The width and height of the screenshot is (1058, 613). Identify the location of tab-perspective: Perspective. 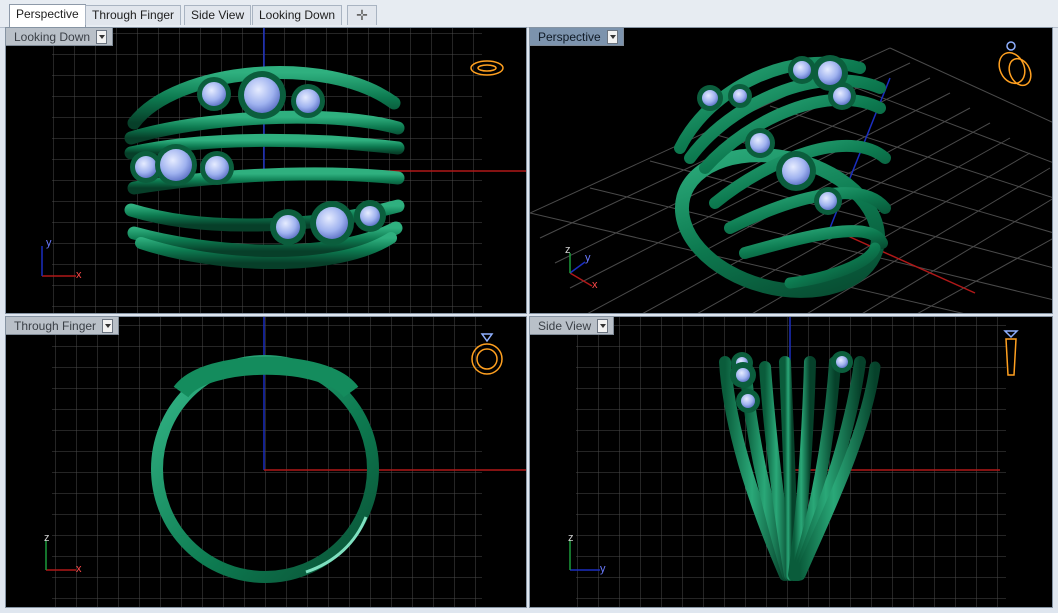
(47, 15).